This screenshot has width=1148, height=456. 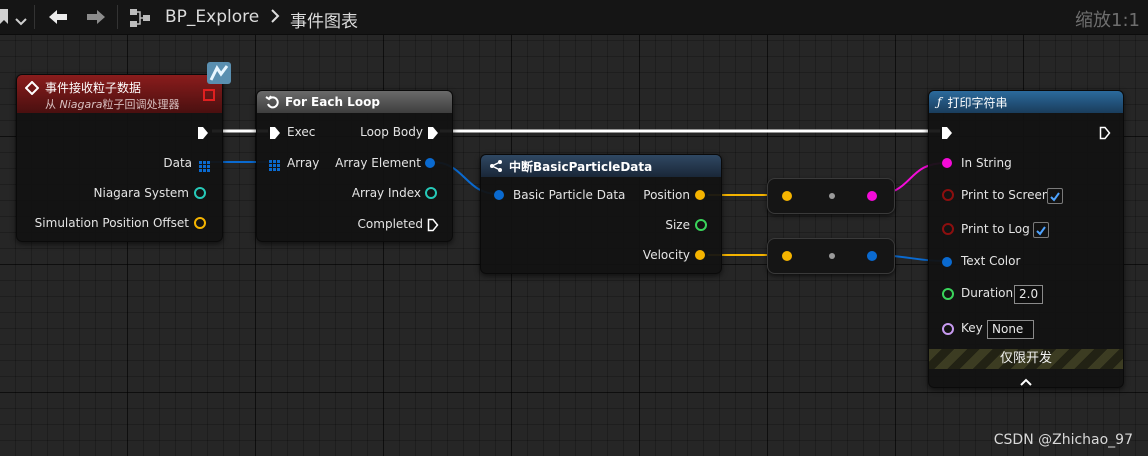 What do you see at coordinates (499, 195) in the screenshot?
I see `basic-particle-data-in-pin` at bounding box center [499, 195].